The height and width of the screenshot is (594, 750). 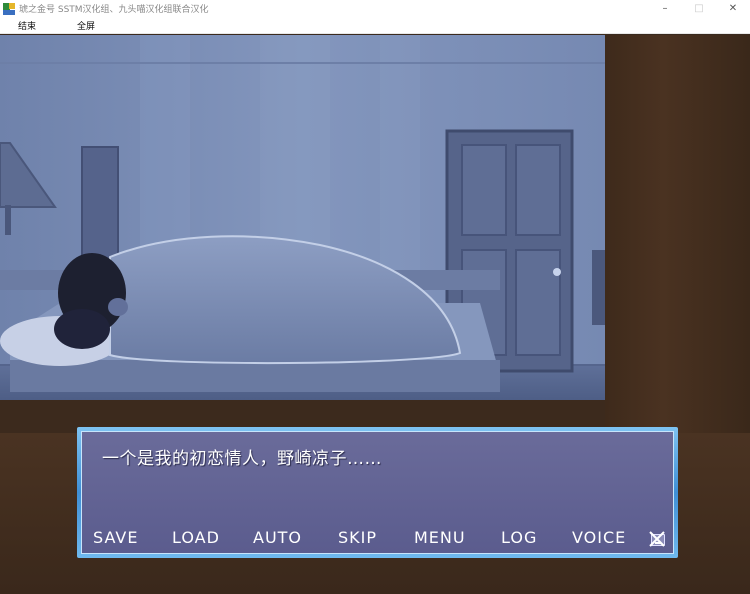 I want to click on scene-frame-right, so click(x=677, y=235).